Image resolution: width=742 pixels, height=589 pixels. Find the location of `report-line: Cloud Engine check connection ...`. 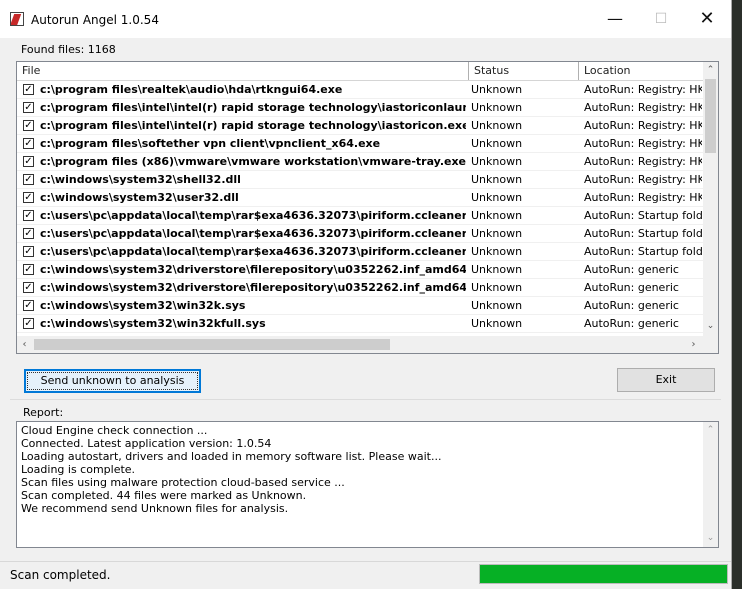

report-line: Cloud Engine check connection ... is located at coordinates (114, 430).